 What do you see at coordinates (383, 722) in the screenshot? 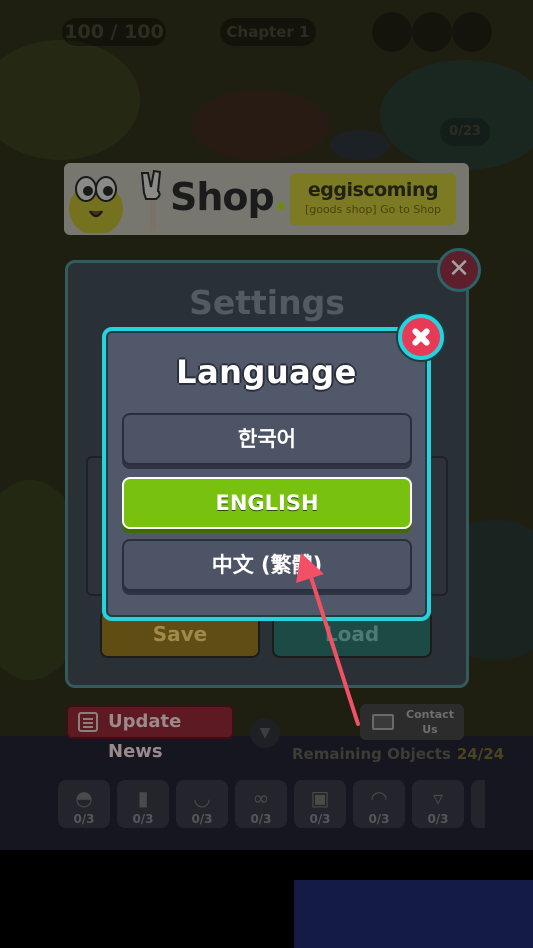
I see `mail-icon` at bounding box center [383, 722].